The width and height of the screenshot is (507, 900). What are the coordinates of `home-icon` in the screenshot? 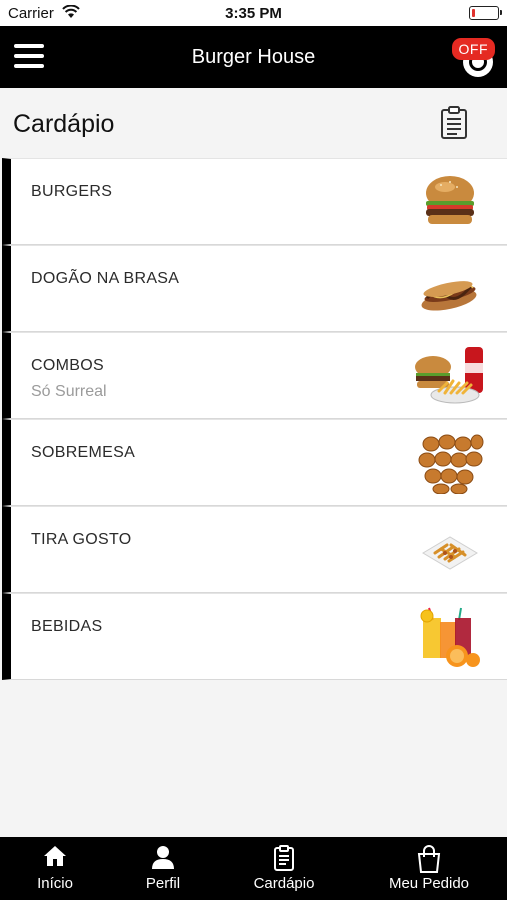 It's located at (55, 858).